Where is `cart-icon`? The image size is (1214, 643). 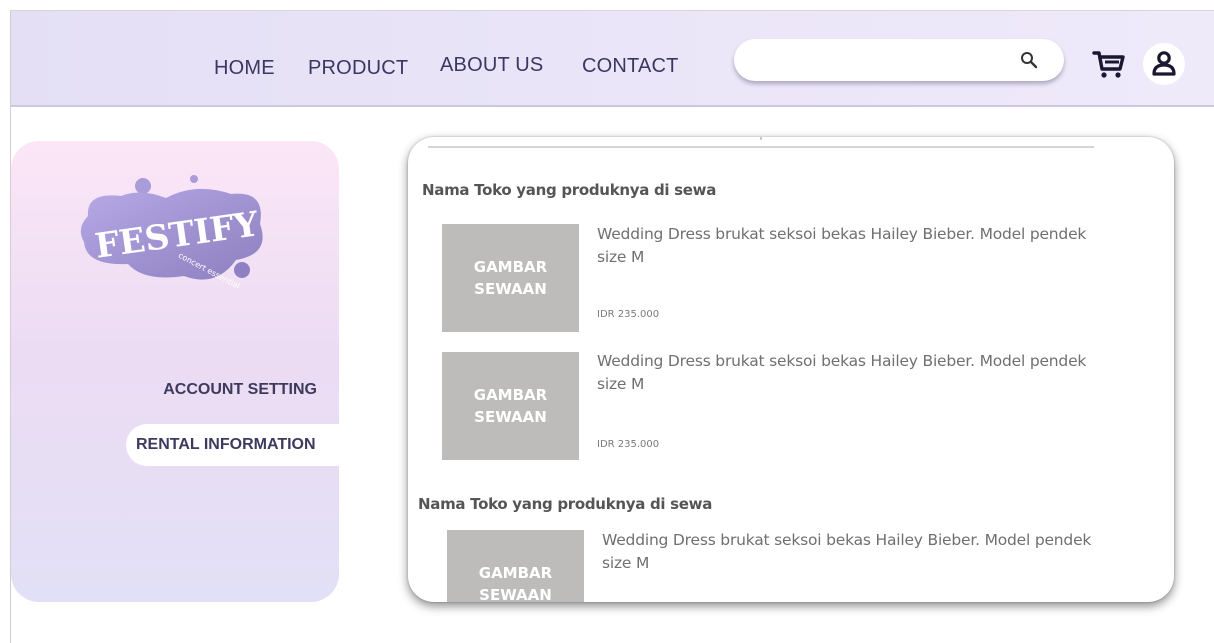 cart-icon is located at coordinates (1109, 64).